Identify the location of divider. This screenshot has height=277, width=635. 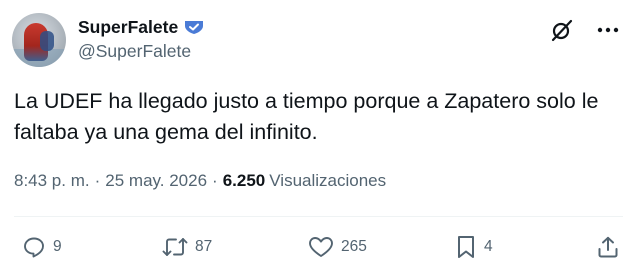
(318, 216).